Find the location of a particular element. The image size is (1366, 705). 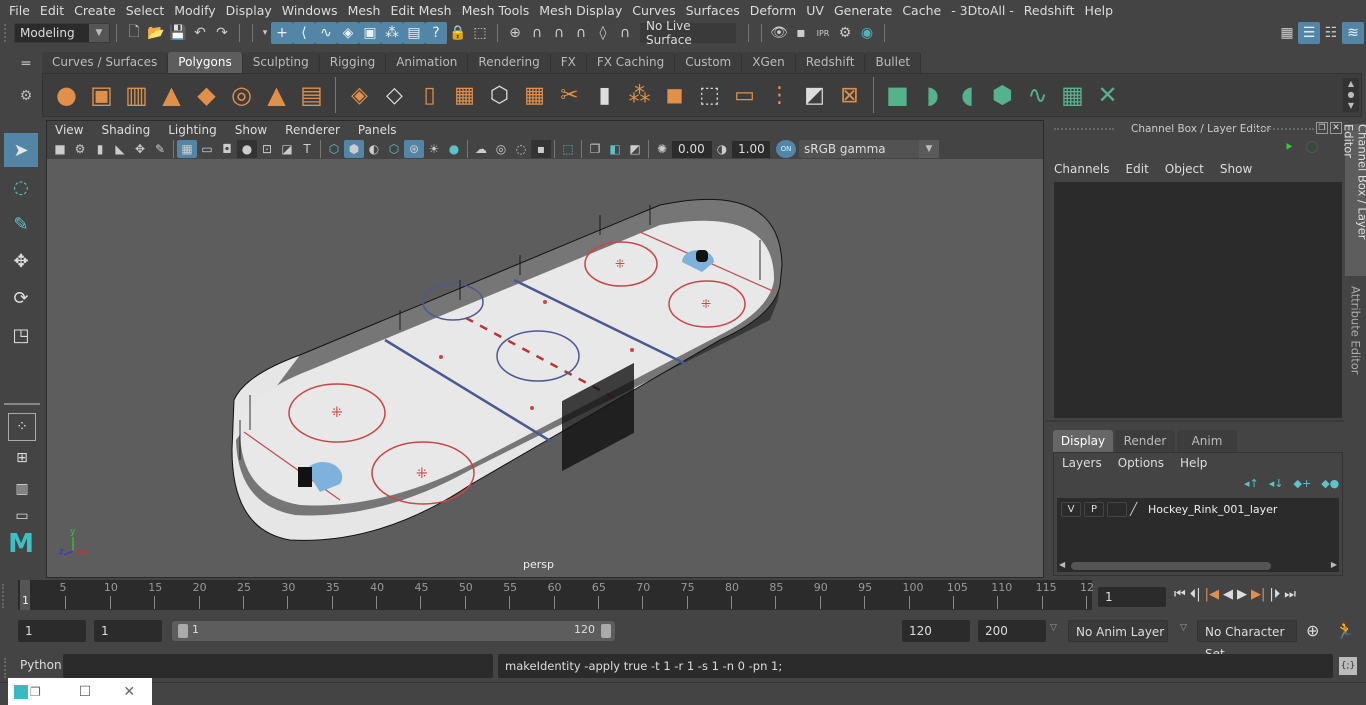

chevron-down-icon: ▽ is located at coordinates (1053, 628).